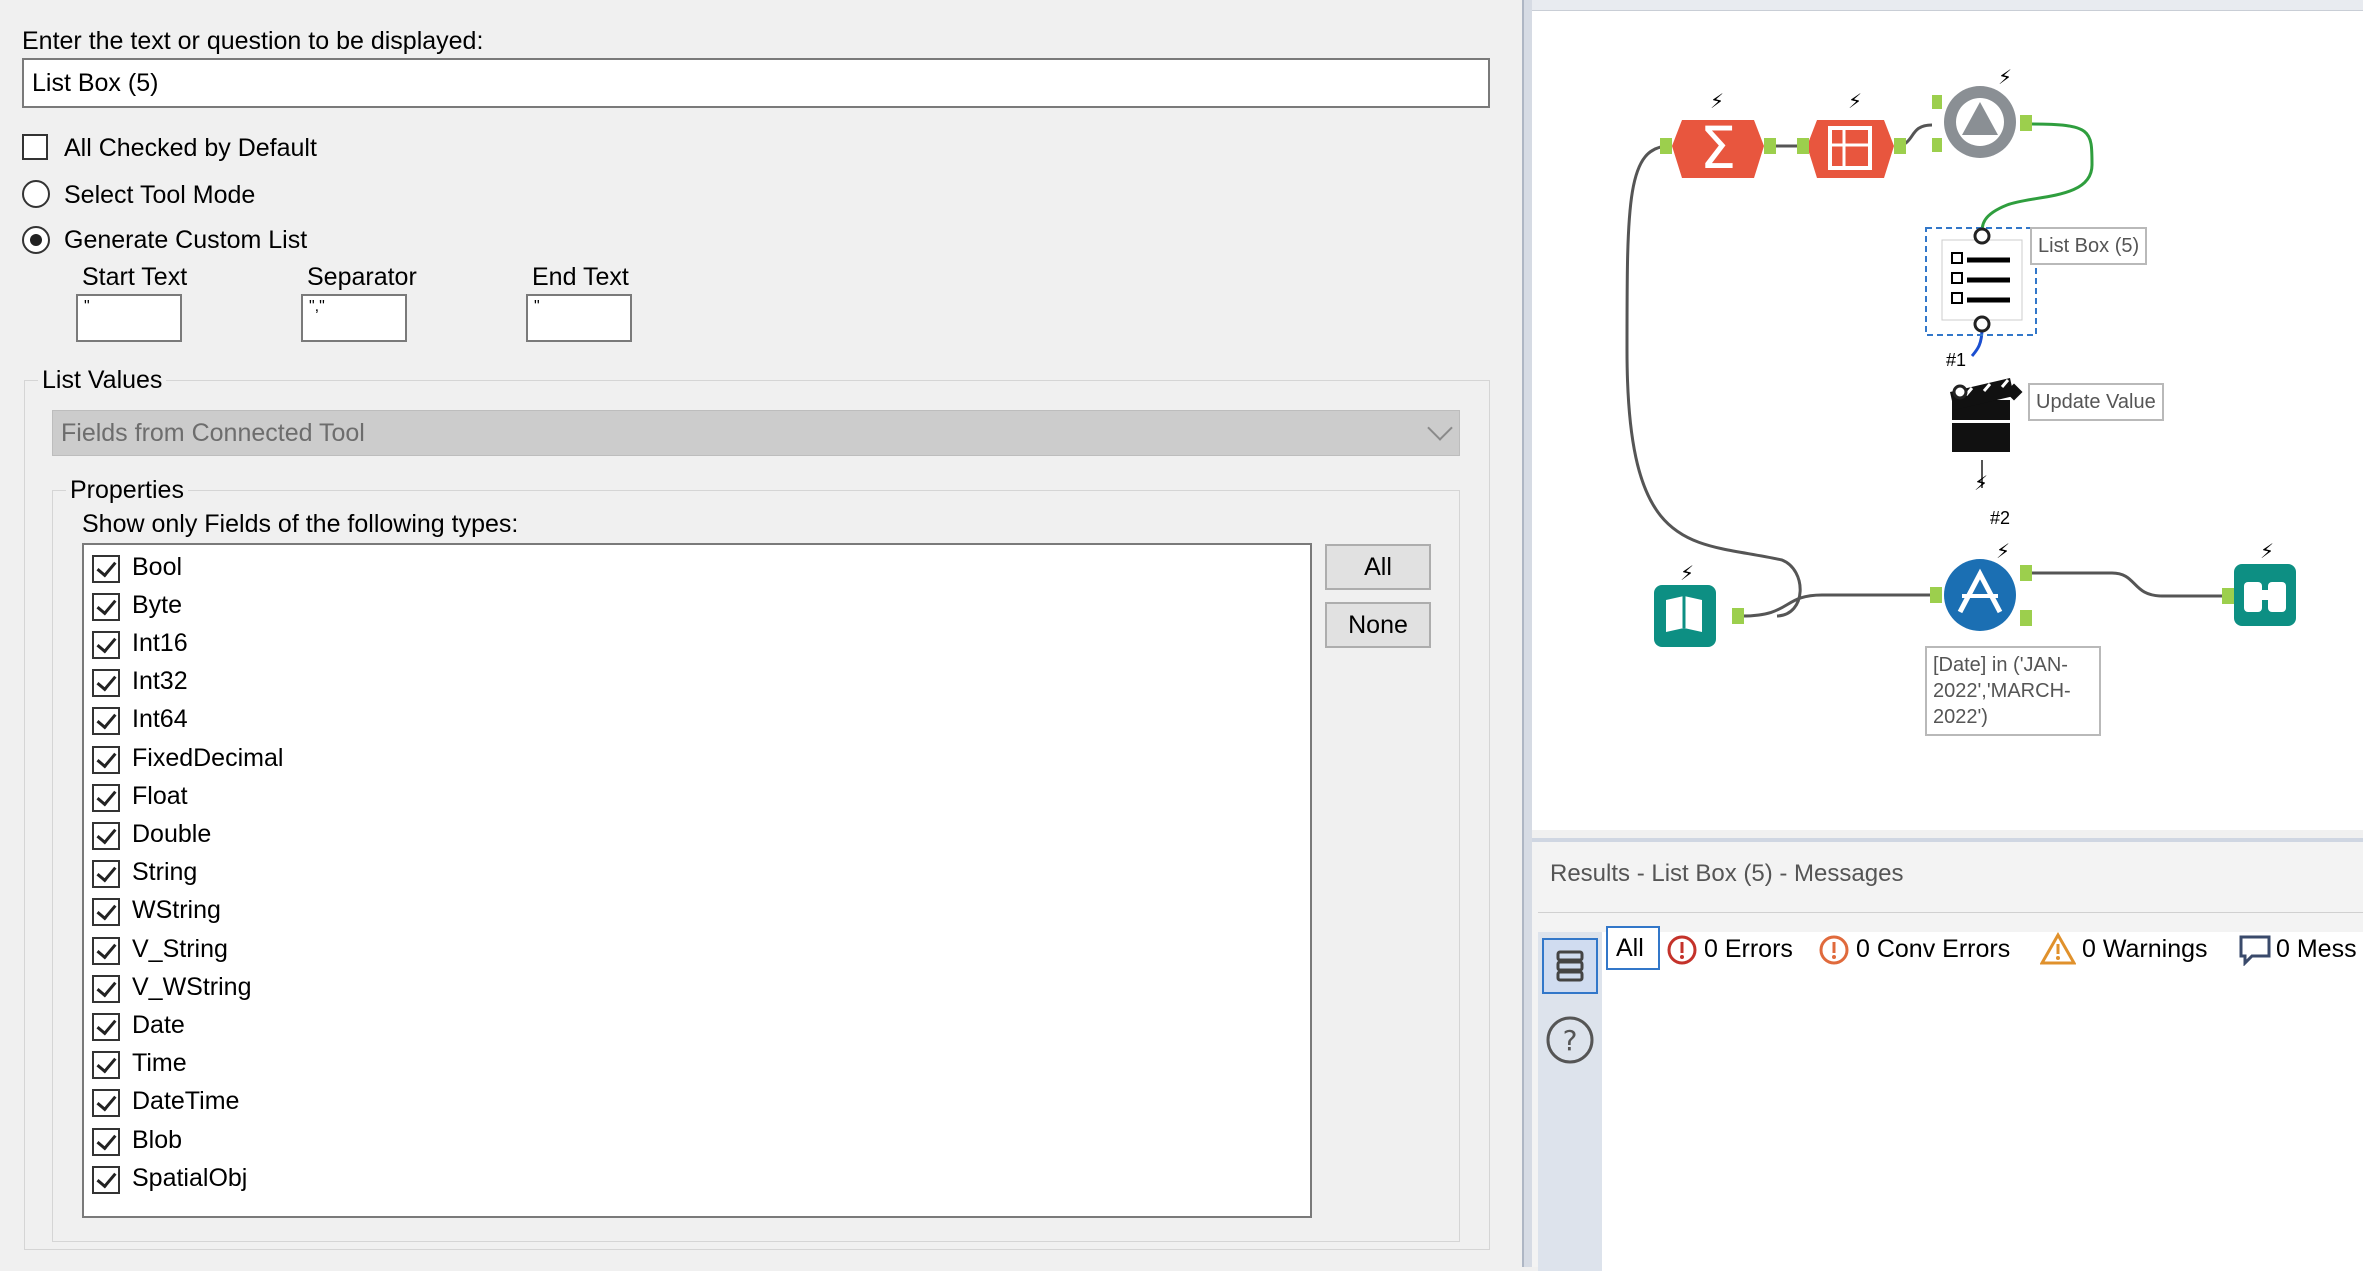 This screenshot has height=1271, width=2363. Describe the element at coordinates (160, 195) in the screenshot. I see `select-tool-mode-label: Select Tool Mode` at that location.